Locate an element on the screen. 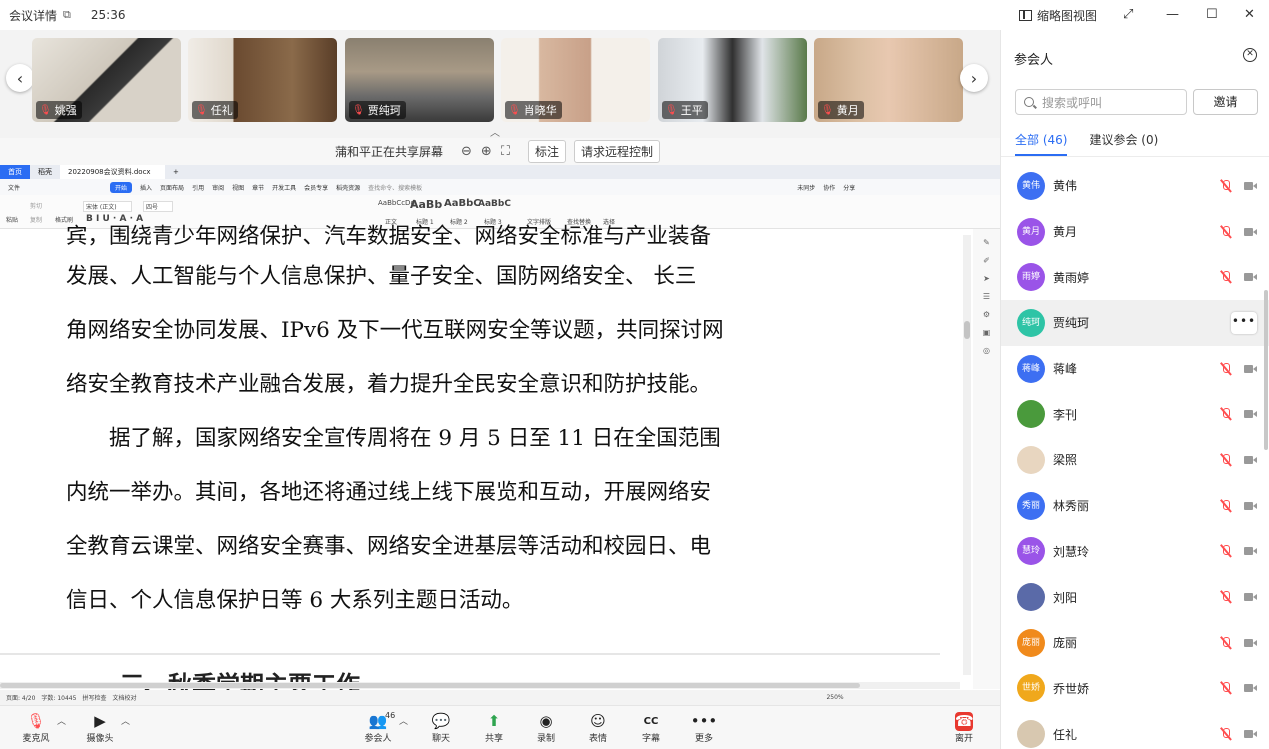 This screenshot has width=1269, height=749. ribbon-cut: 剪切 is located at coordinates (36, 206).